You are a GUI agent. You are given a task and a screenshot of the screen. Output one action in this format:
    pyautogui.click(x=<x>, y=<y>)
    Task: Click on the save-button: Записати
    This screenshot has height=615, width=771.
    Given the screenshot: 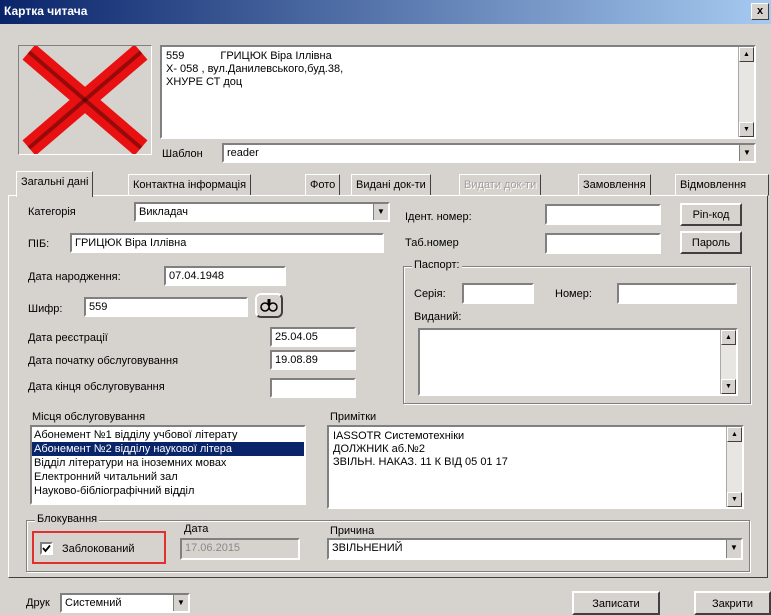 What is the action you would take?
    pyautogui.click(x=616, y=603)
    